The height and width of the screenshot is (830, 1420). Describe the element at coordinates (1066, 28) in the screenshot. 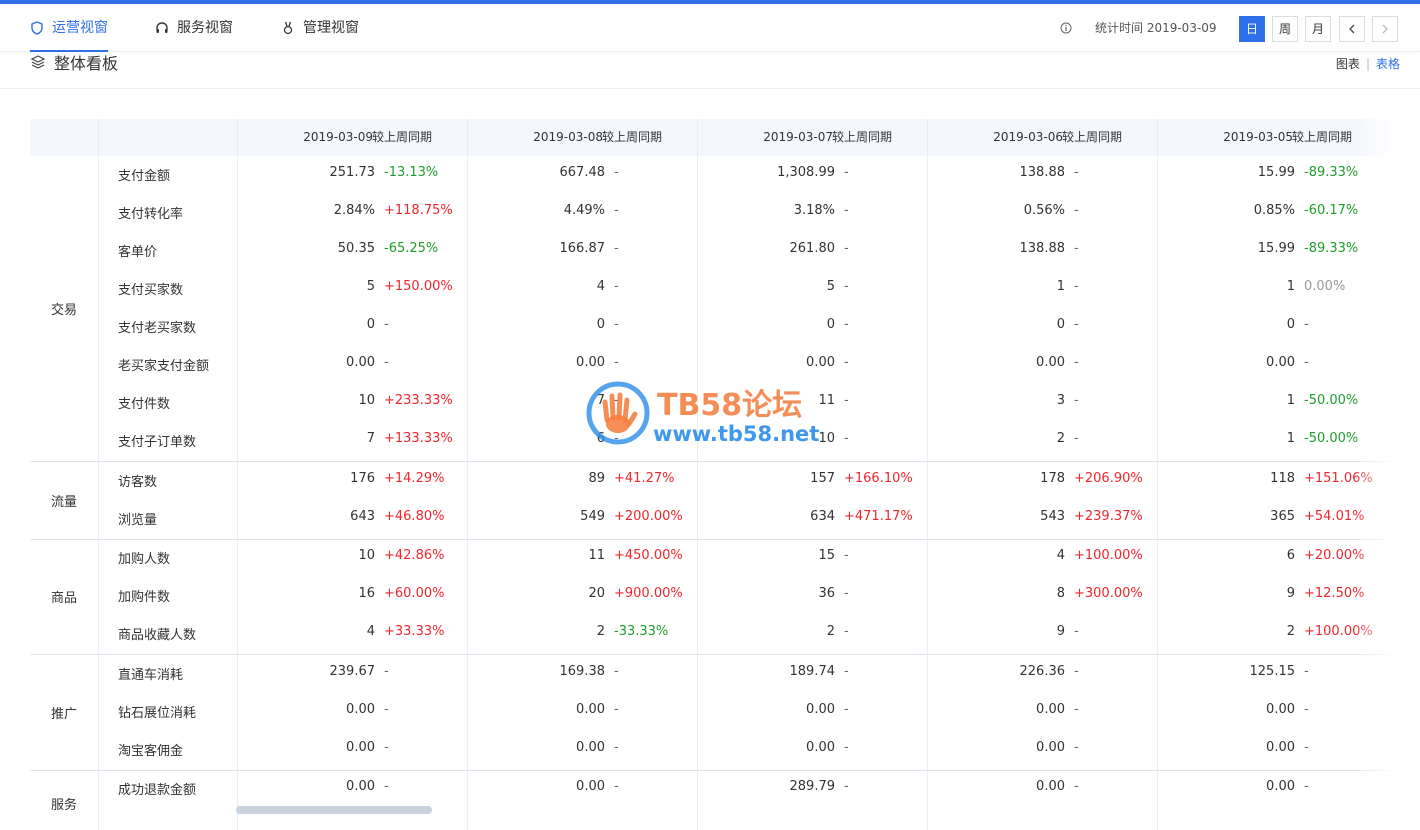

I see `info-icon` at that location.